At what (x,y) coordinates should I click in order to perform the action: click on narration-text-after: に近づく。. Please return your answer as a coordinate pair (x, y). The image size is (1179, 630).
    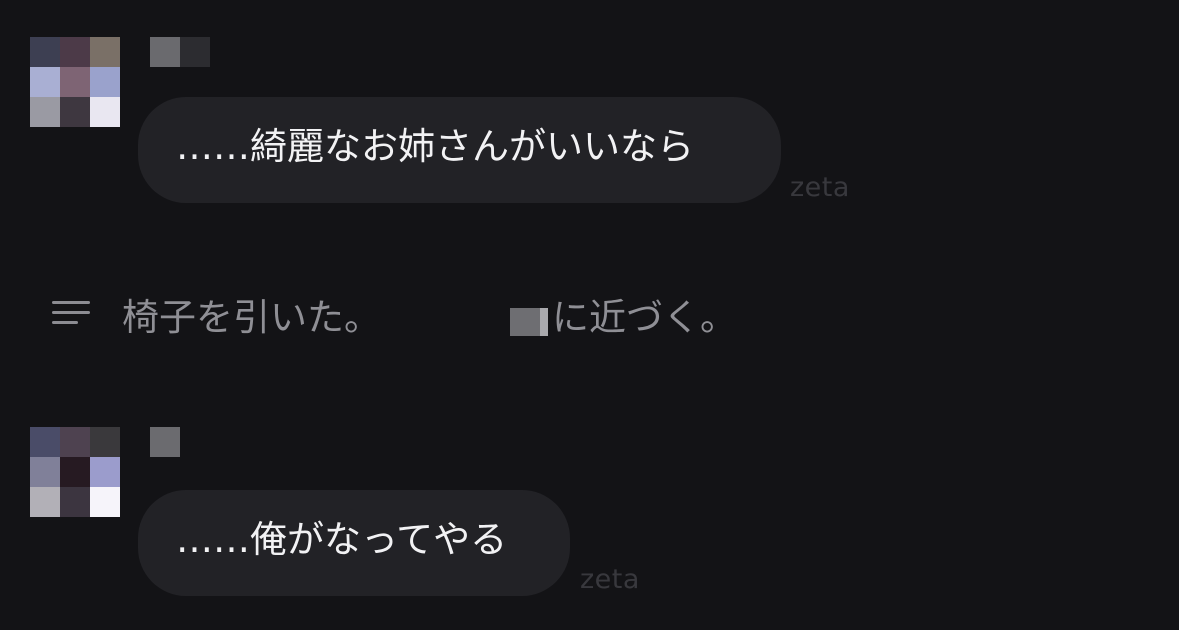
    Looking at the image, I should click on (644, 317).